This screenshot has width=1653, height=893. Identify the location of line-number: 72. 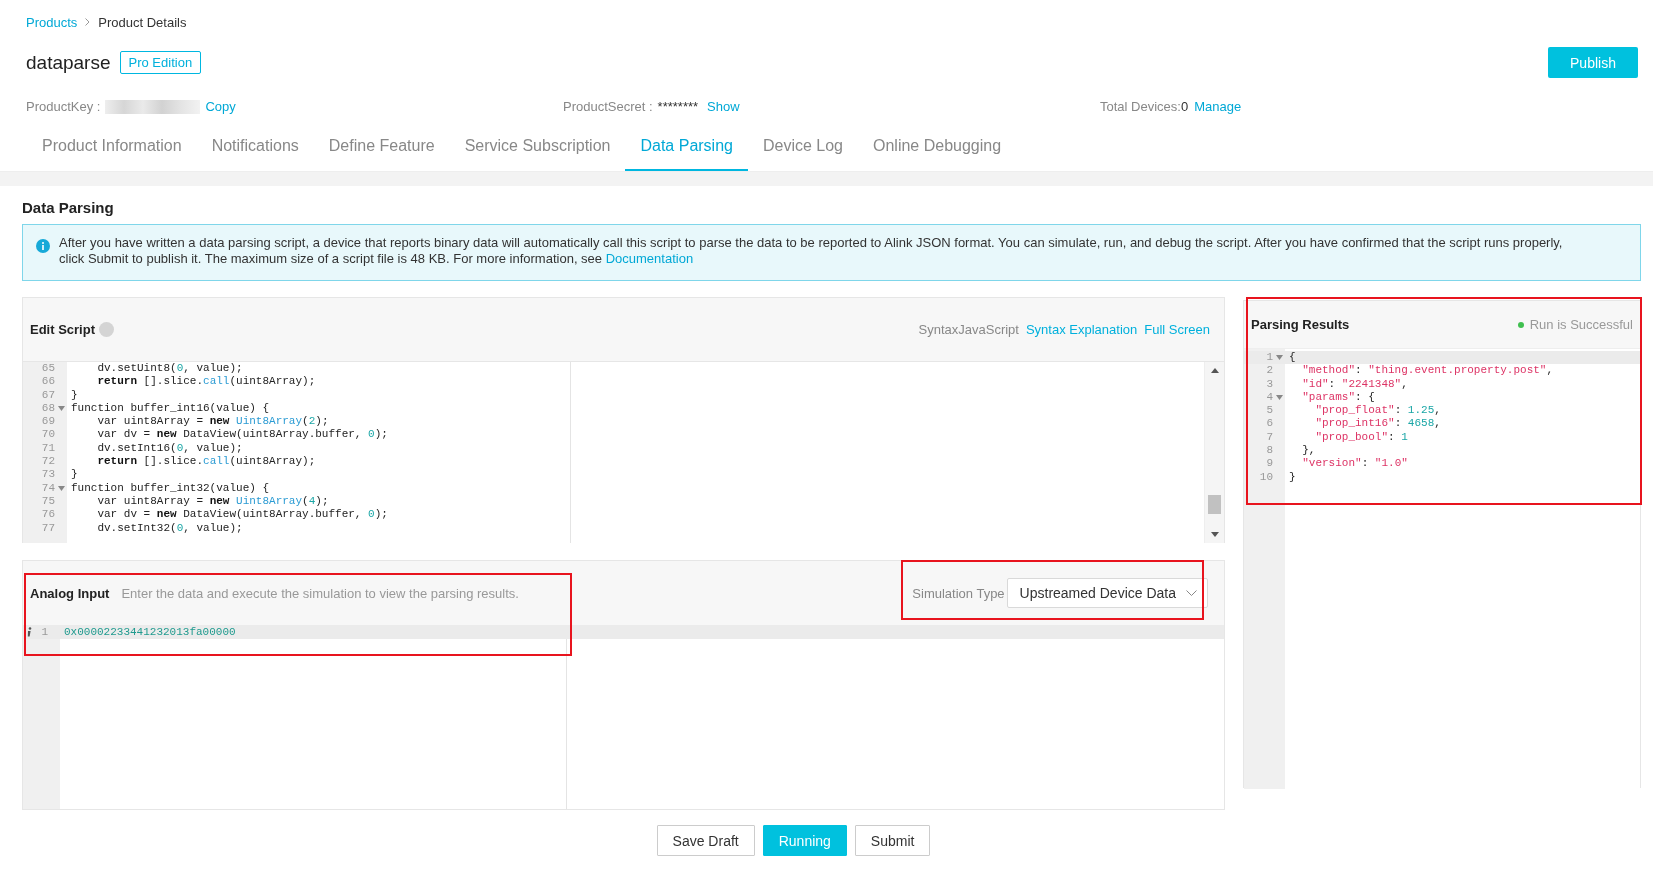
(48, 462).